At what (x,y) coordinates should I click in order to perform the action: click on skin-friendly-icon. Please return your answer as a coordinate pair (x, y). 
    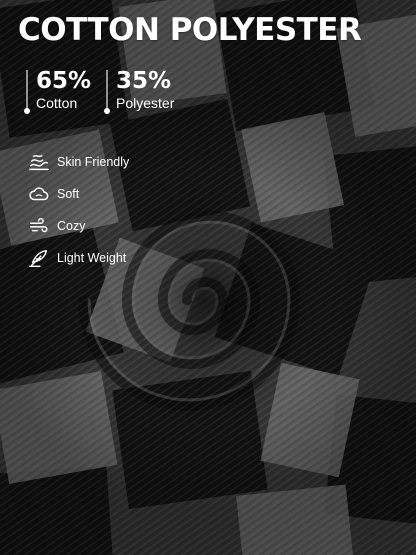
    Looking at the image, I should click on (39, 162).